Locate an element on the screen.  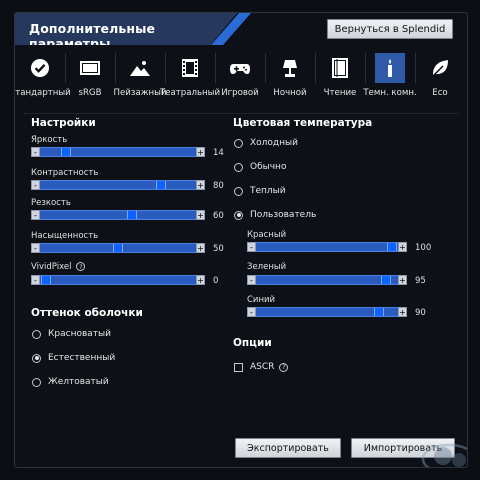
vividpixel-label-text: VividPixel is located at coordinates (51, 267).